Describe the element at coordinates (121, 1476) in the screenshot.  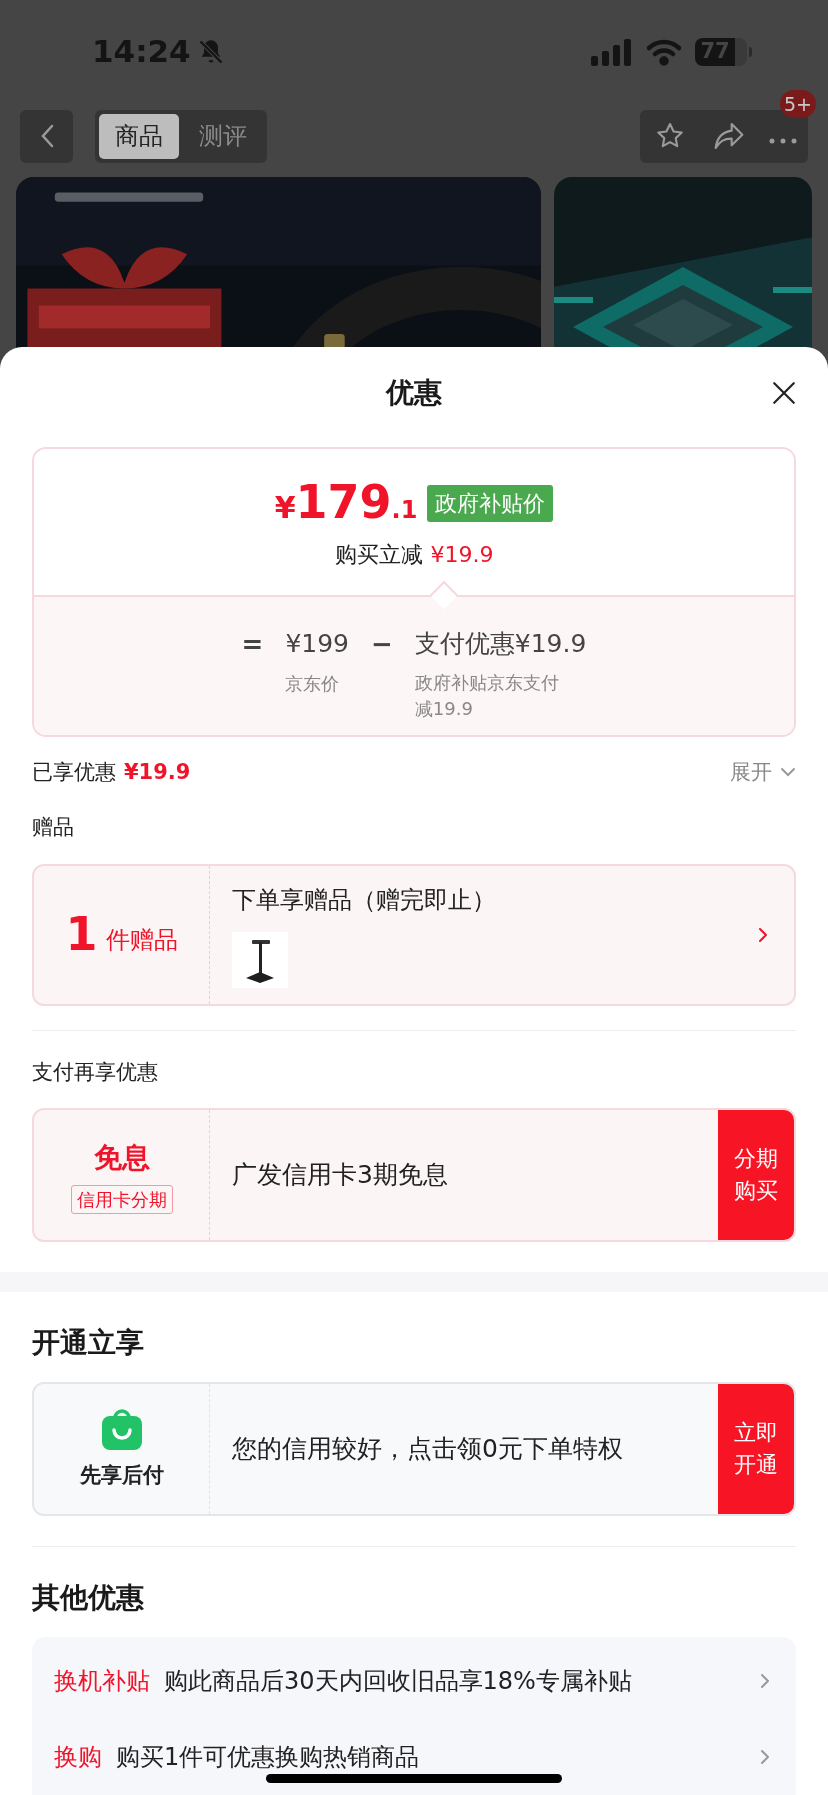
I see `pay-later-label: 先享后付` at that location.